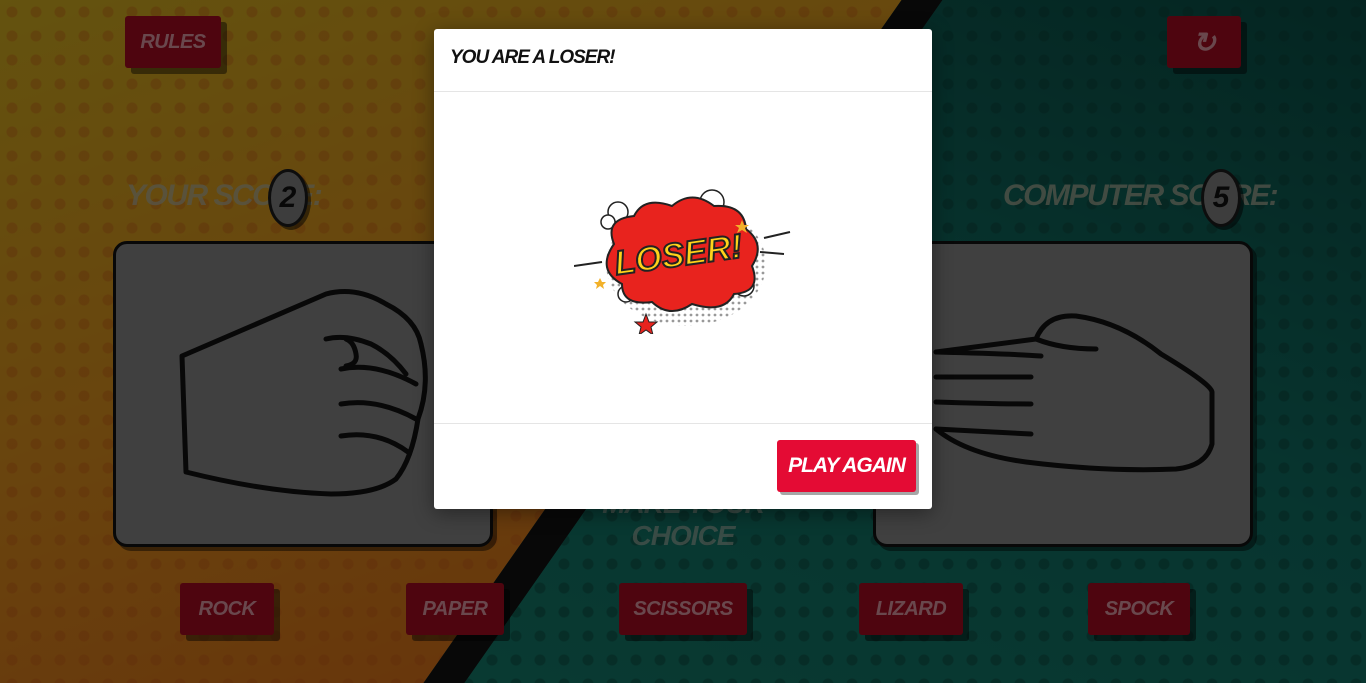  What do you see at coordinates (683, 60) in the screenshot?
I see `modal-title: You are a loser!` at bounding box center [683, 60].